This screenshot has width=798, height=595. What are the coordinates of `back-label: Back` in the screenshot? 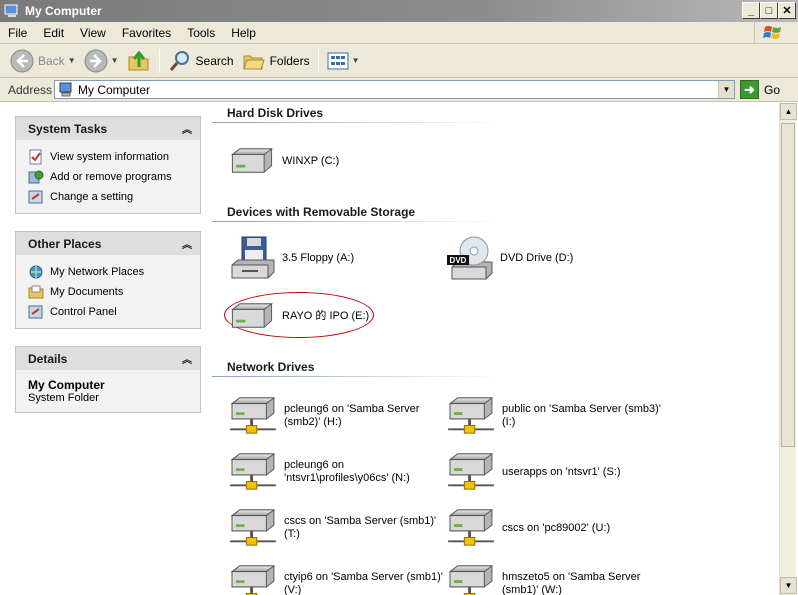 It's located at (51, 60).